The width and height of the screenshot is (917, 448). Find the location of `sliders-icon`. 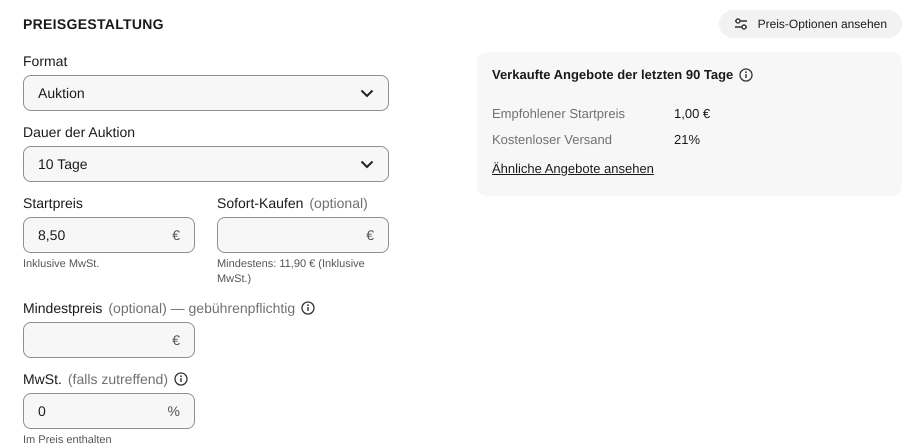

sliders-icon is located at coordinates (741, 24).